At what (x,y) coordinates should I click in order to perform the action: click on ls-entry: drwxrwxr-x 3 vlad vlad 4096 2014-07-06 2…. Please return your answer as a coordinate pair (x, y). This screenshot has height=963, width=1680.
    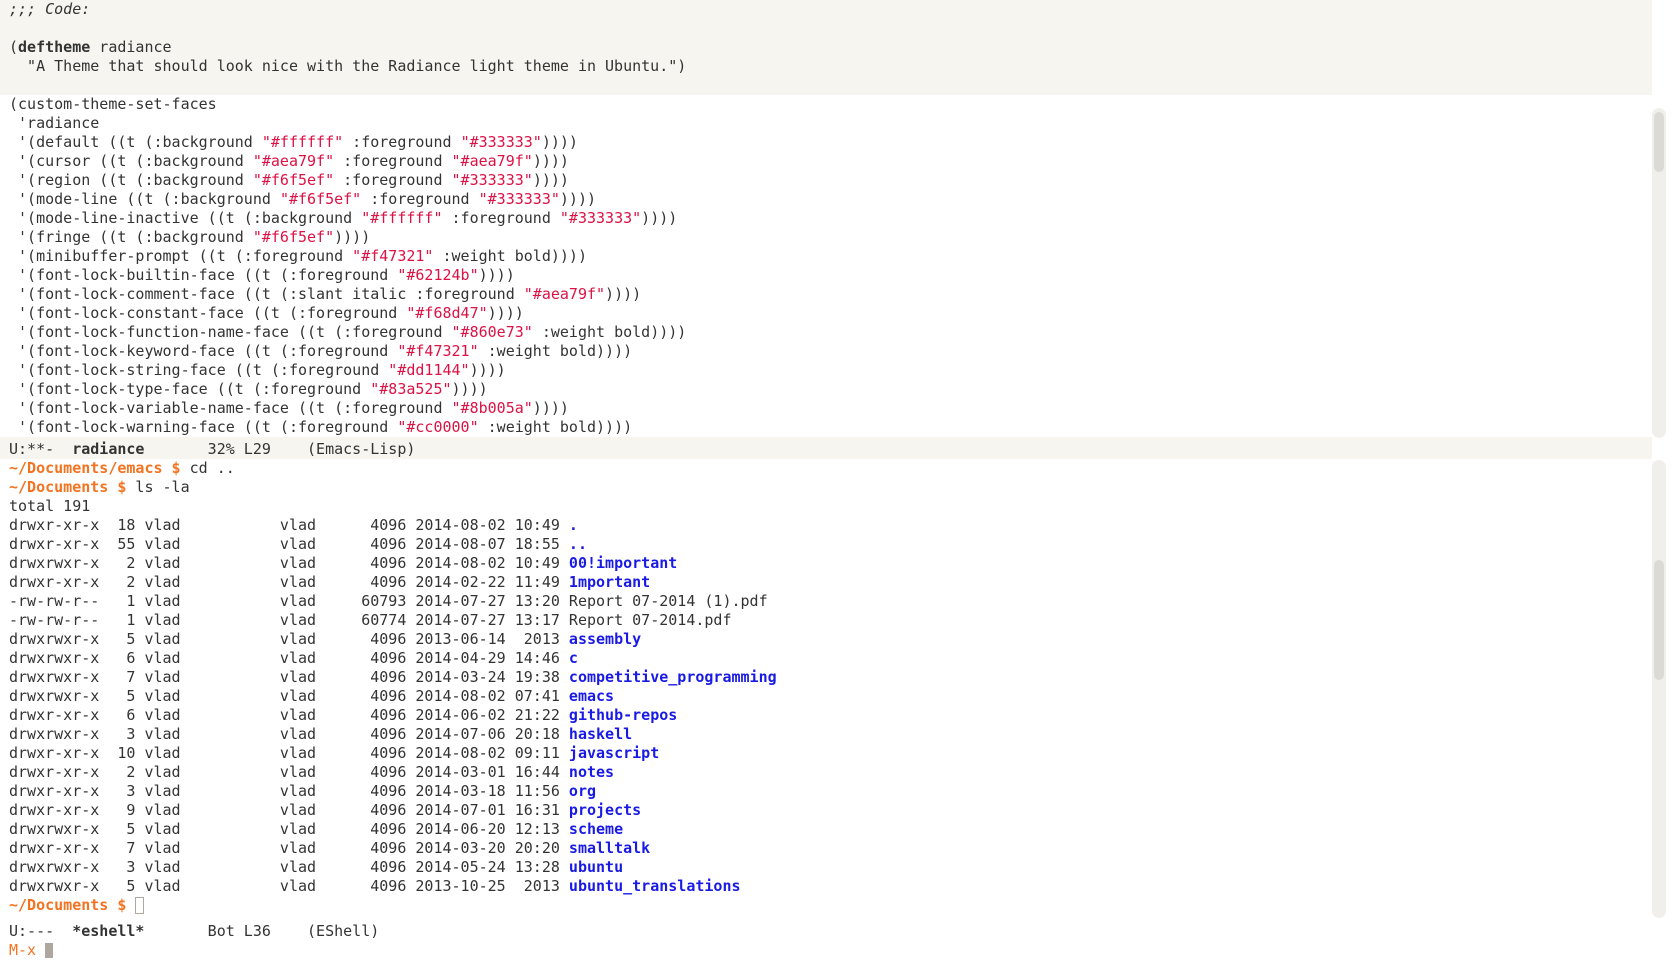
    Looking at the image, I should click on (826, 734).